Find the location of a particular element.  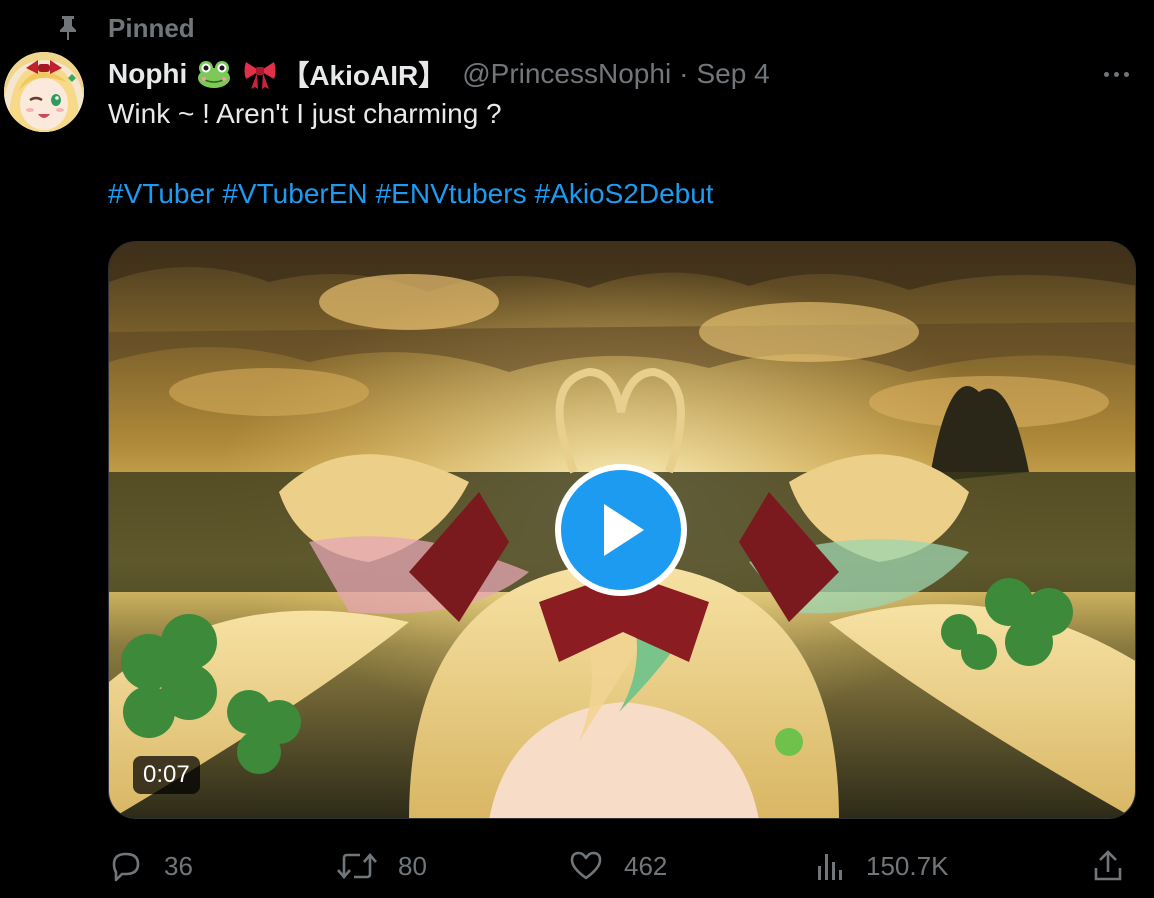

pinned-label: Pinned is located at coordinates (151, 27).